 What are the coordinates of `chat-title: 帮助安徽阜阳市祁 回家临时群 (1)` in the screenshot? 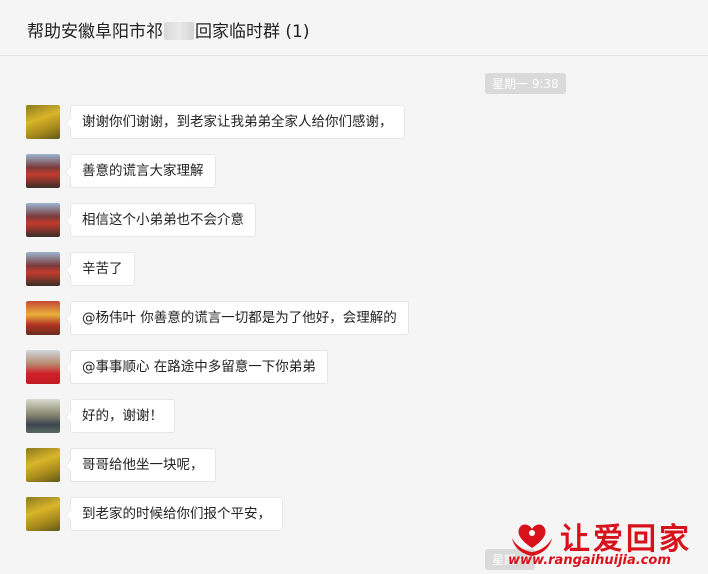 It's located at (168, 29).